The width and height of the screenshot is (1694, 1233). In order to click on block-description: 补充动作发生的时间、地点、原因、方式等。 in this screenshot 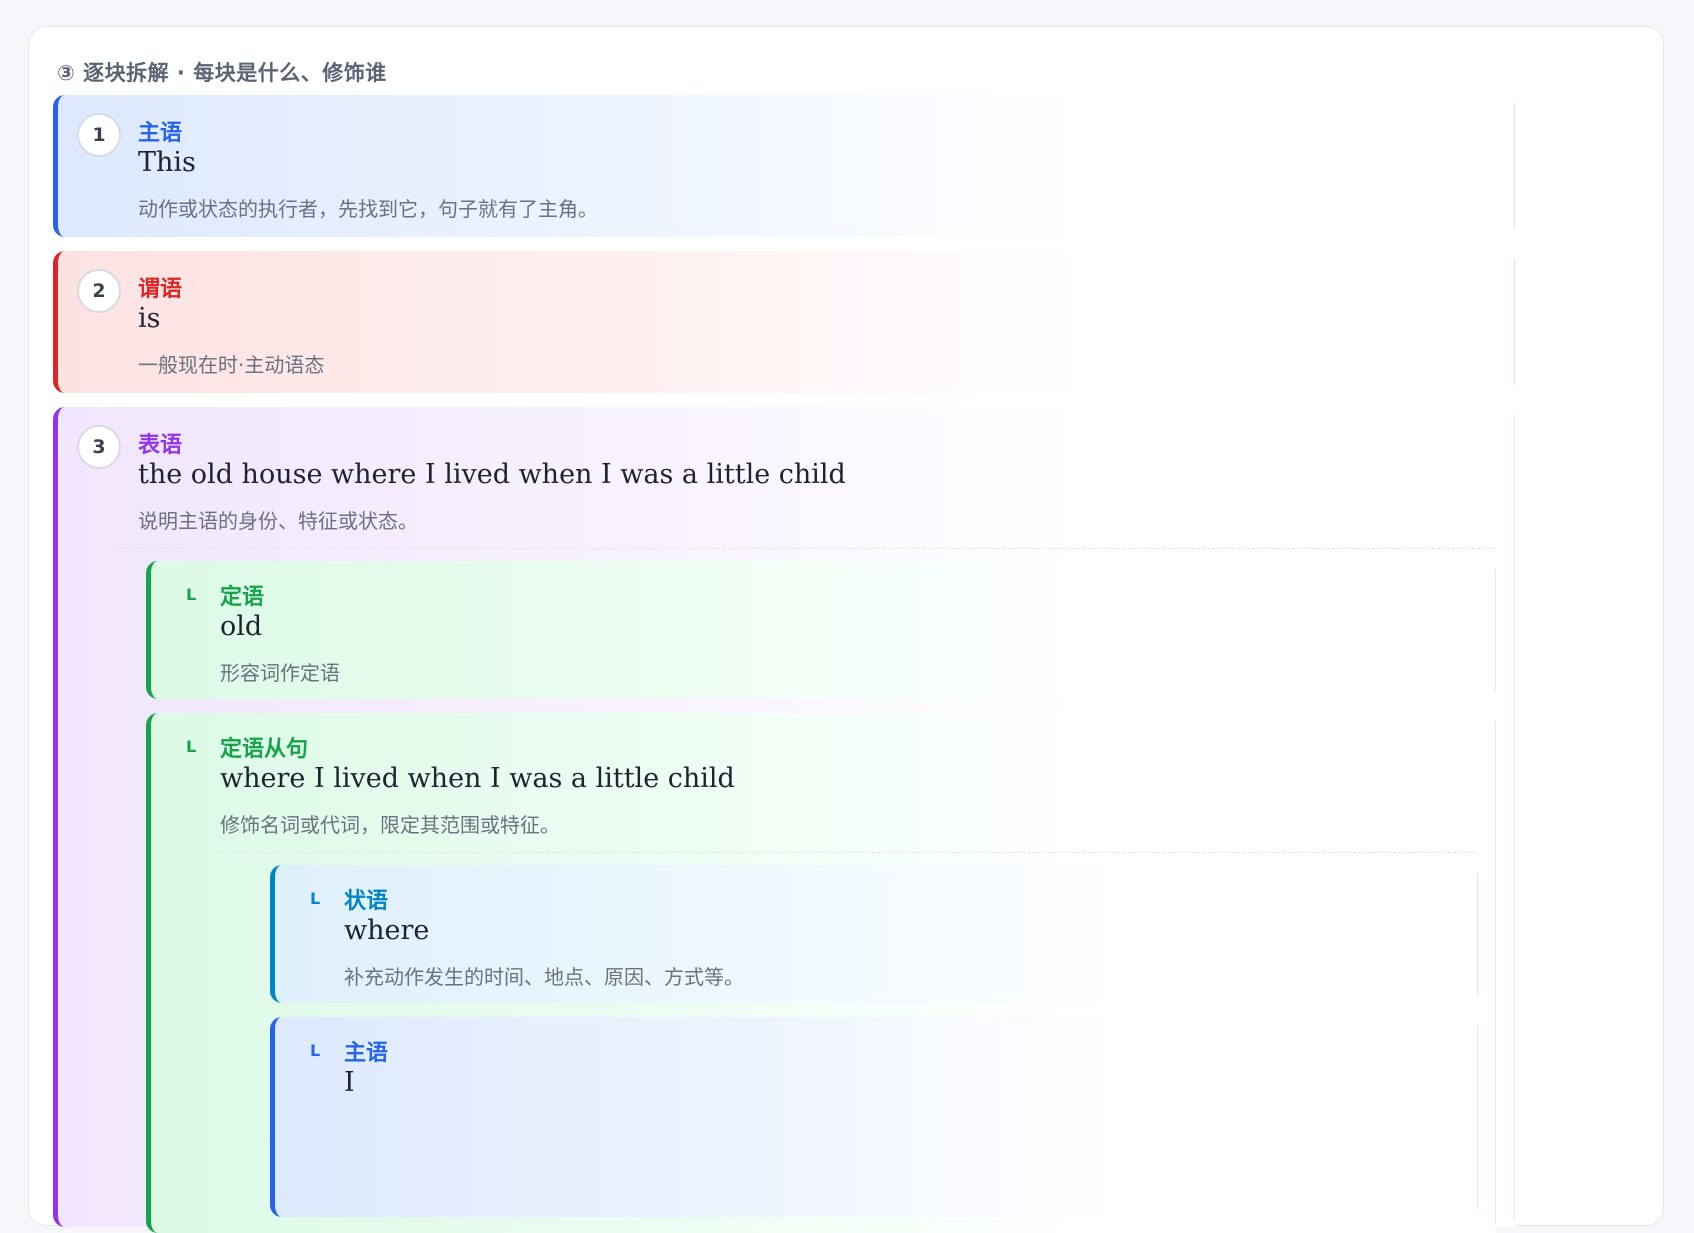, I will do `click(544, 977)`.